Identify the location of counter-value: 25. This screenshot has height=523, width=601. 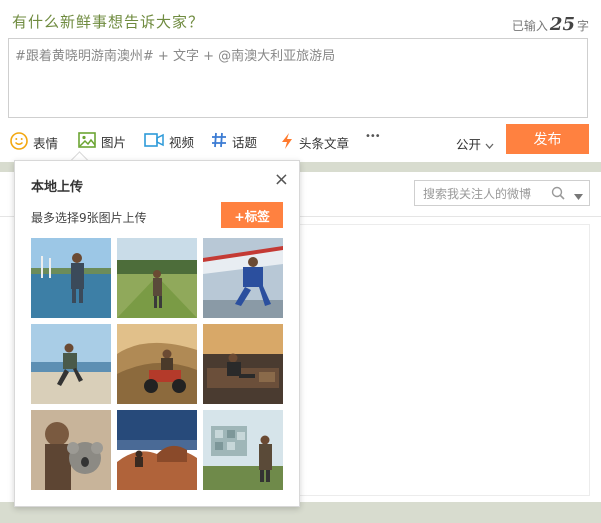
(562, 24).